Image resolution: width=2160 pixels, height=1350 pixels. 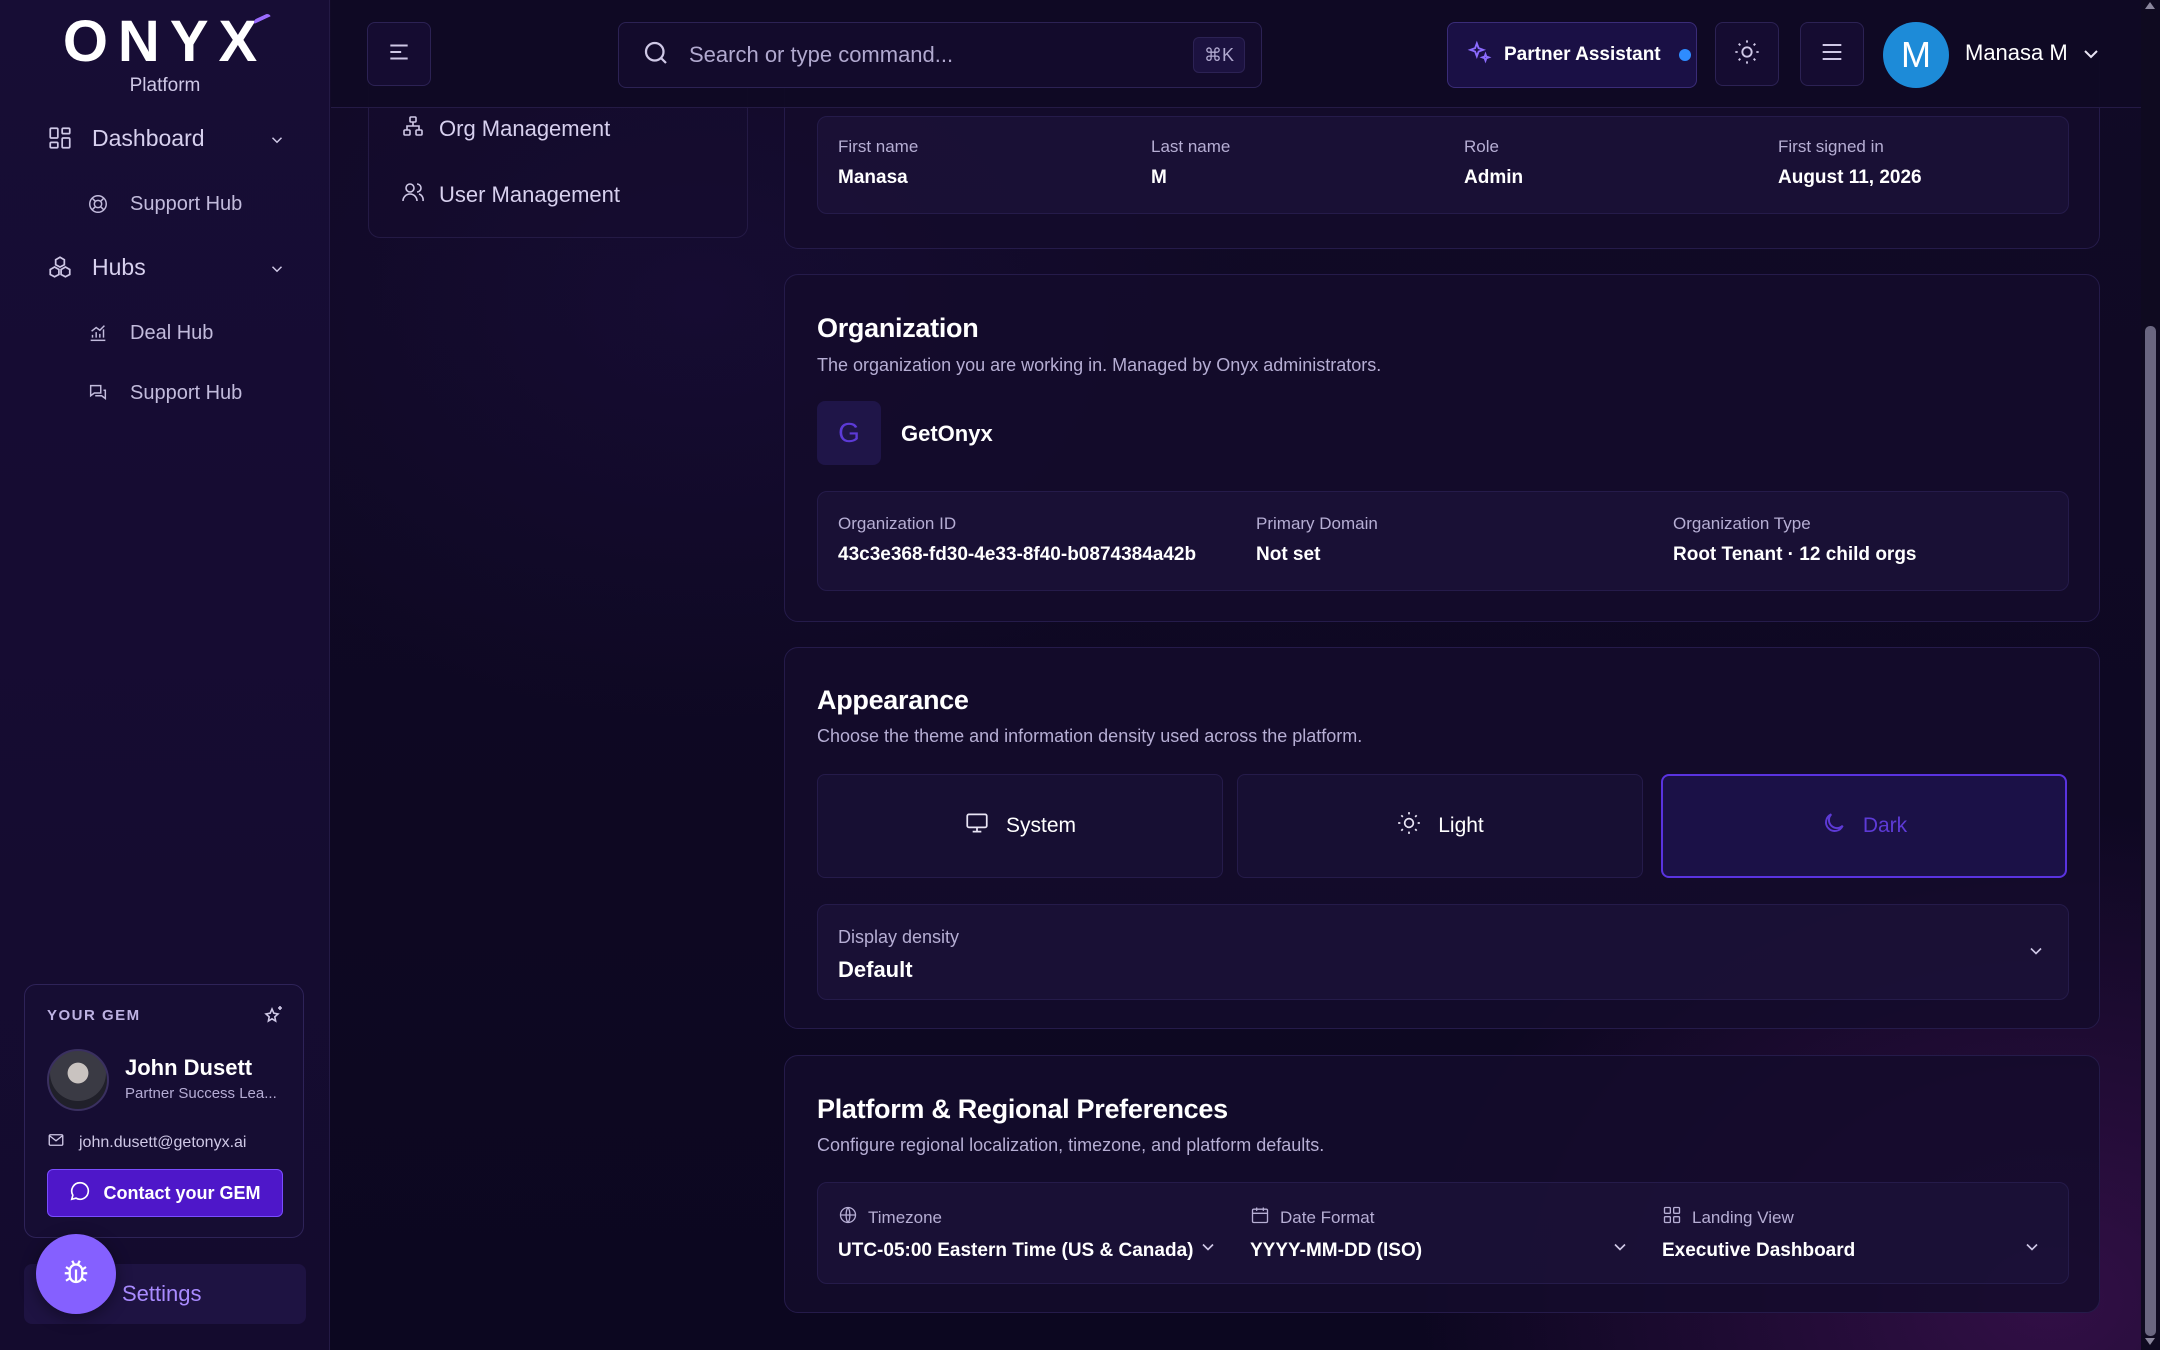 I want to click on theme-option-system: System, so click(x=1020, y=826).